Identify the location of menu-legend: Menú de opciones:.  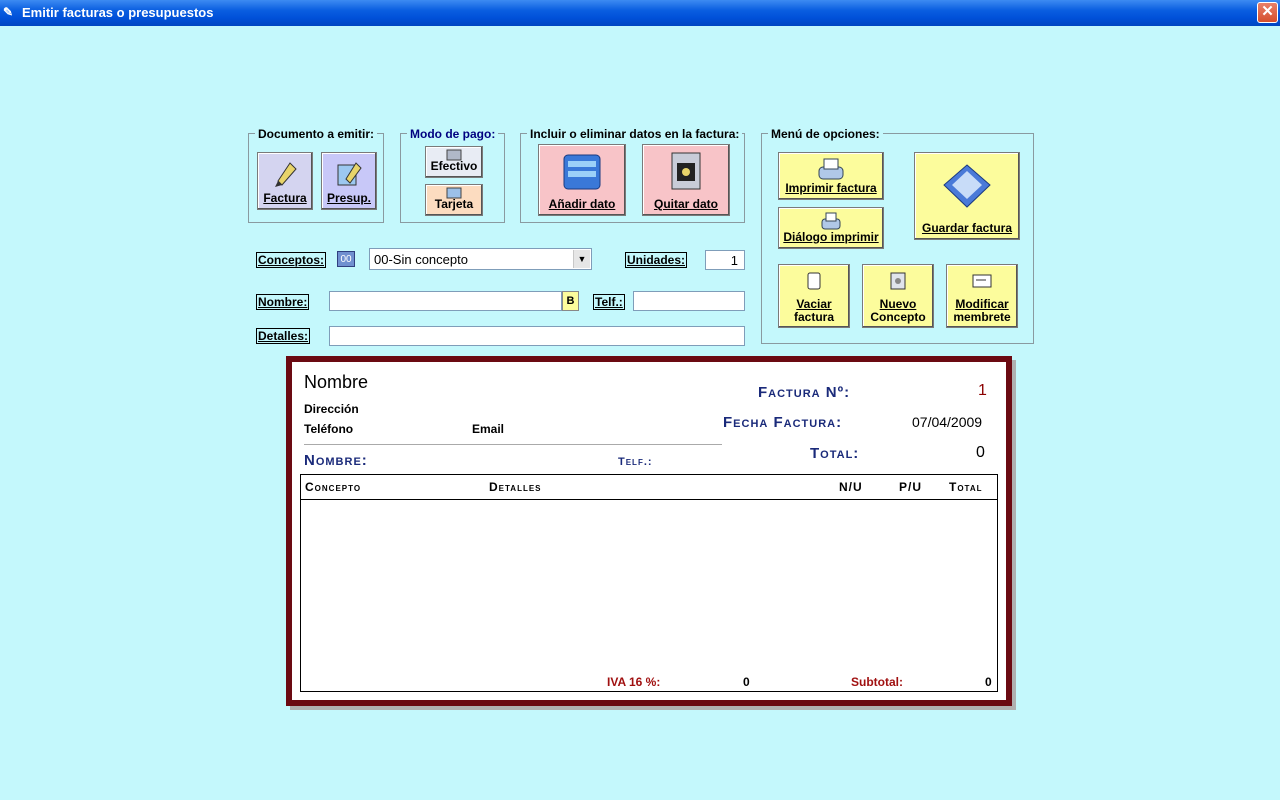
(825, 134).